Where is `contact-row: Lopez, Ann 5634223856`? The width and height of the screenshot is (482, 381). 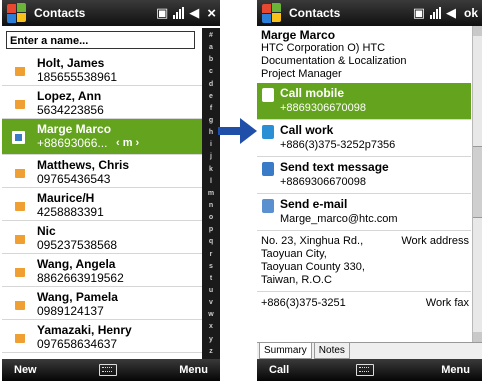
contact-row: Lopez, Ann 5634223856 is located at coordinates (102, 102).